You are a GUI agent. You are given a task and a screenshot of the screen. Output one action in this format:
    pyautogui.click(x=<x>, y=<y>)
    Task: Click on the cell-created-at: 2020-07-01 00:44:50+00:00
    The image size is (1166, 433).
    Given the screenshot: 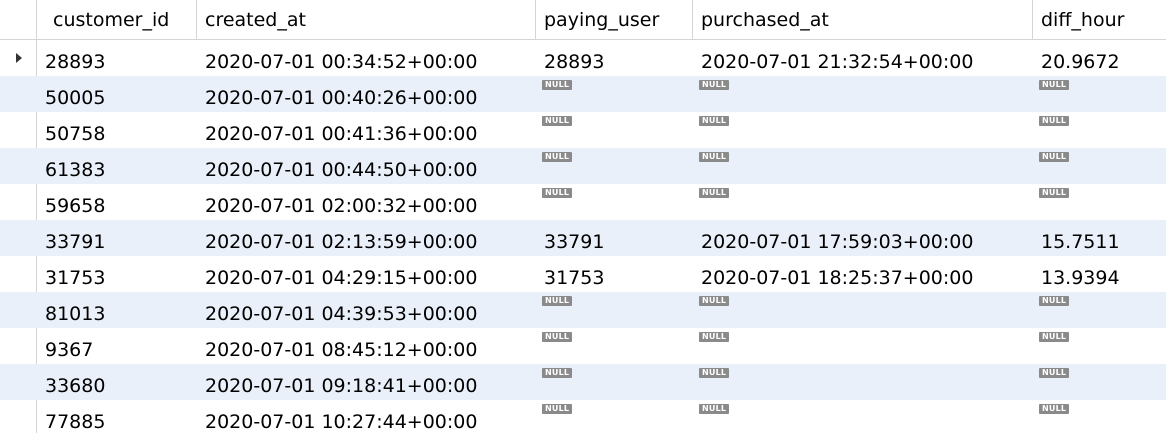 What is the action you would take?
    pyautogui.click(x=366, y=166)
    